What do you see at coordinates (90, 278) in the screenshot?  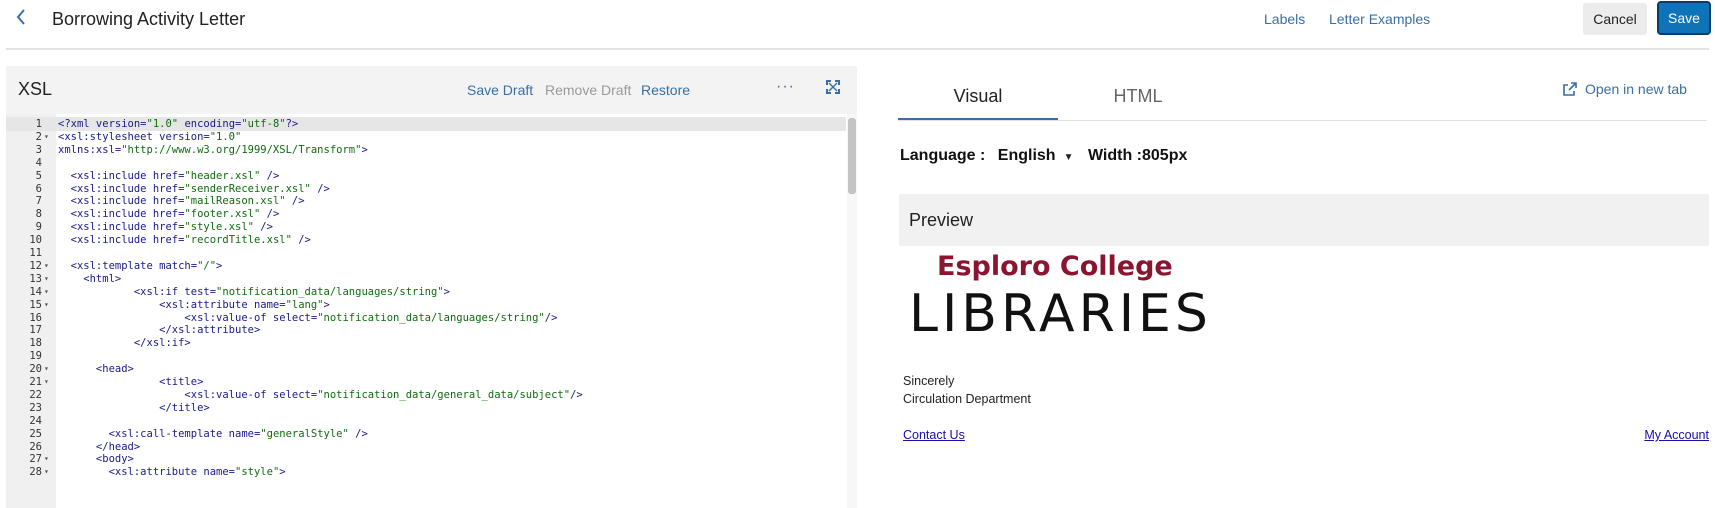 I see `code-text: <html>` at bounding box center [90, 278].